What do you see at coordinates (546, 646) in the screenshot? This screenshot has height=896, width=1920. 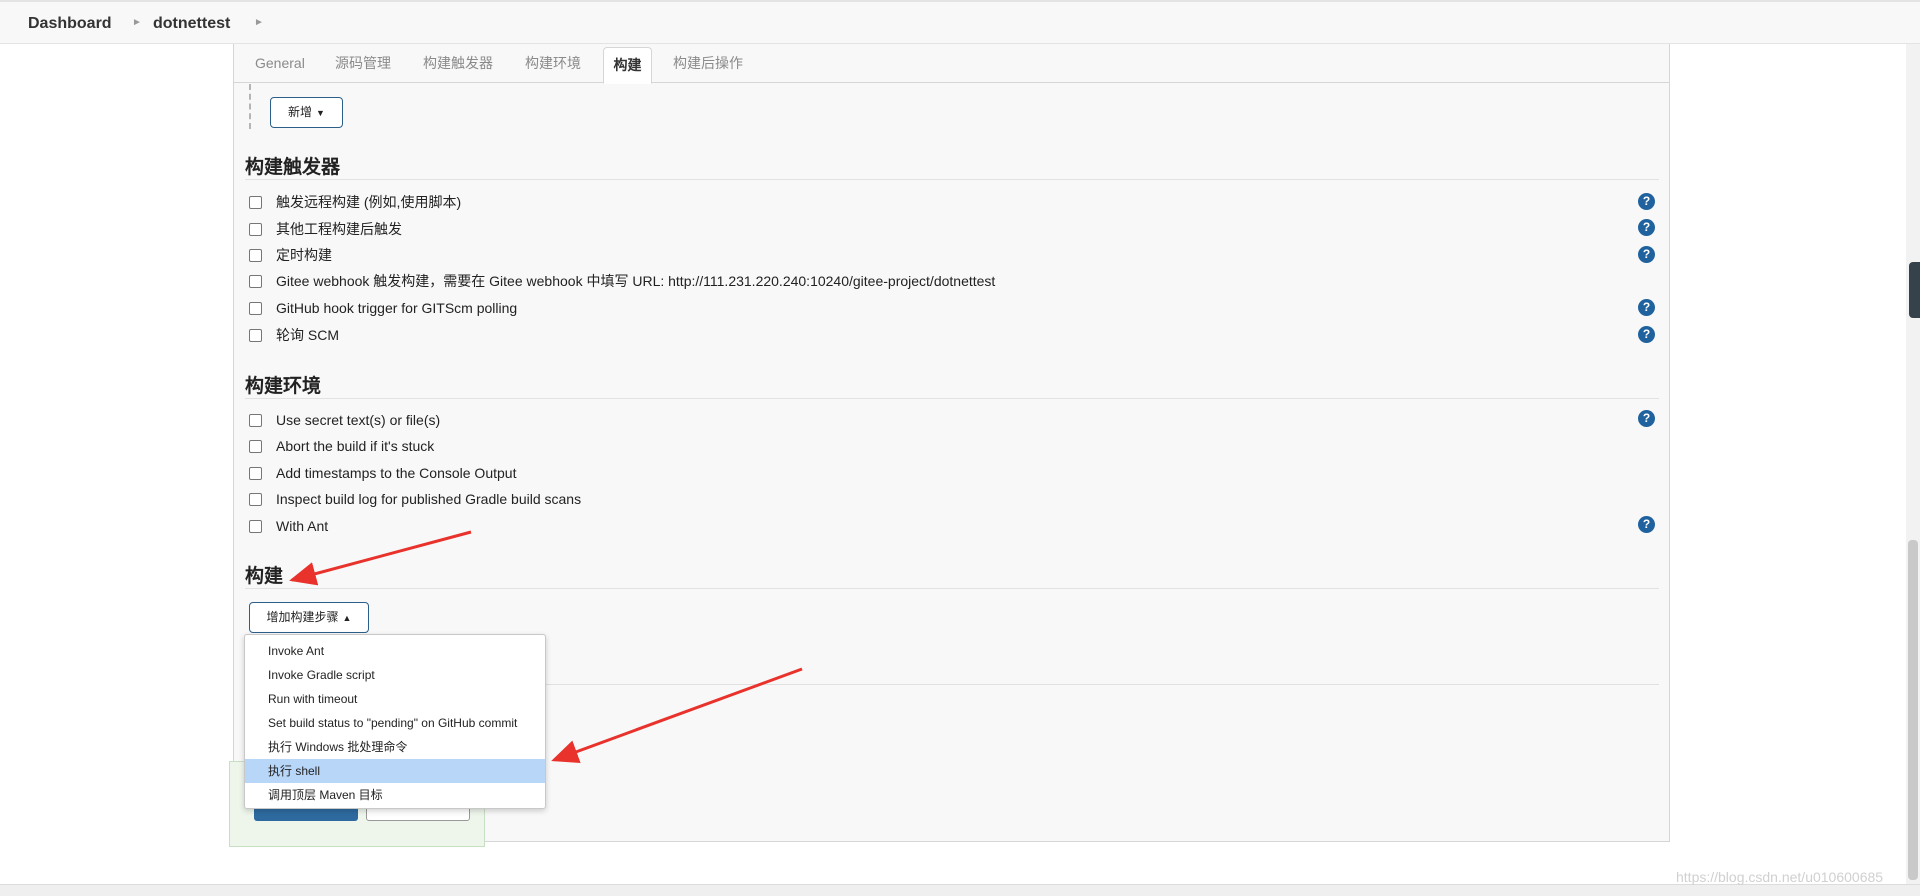 I see `annotation-arrows` at bounding box center [546, 646].